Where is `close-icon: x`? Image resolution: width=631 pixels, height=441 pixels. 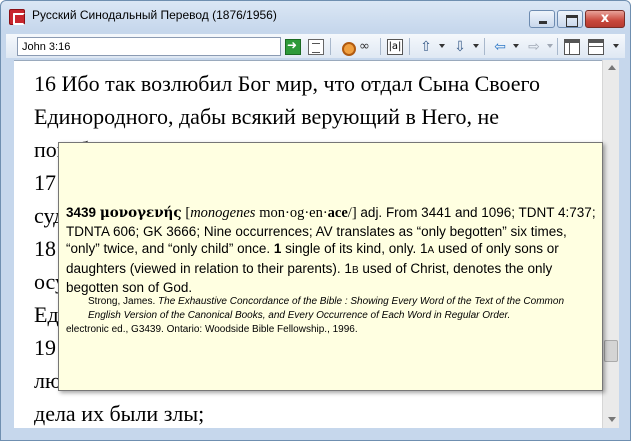 close-icon: x is located at coordinates (605, 18).